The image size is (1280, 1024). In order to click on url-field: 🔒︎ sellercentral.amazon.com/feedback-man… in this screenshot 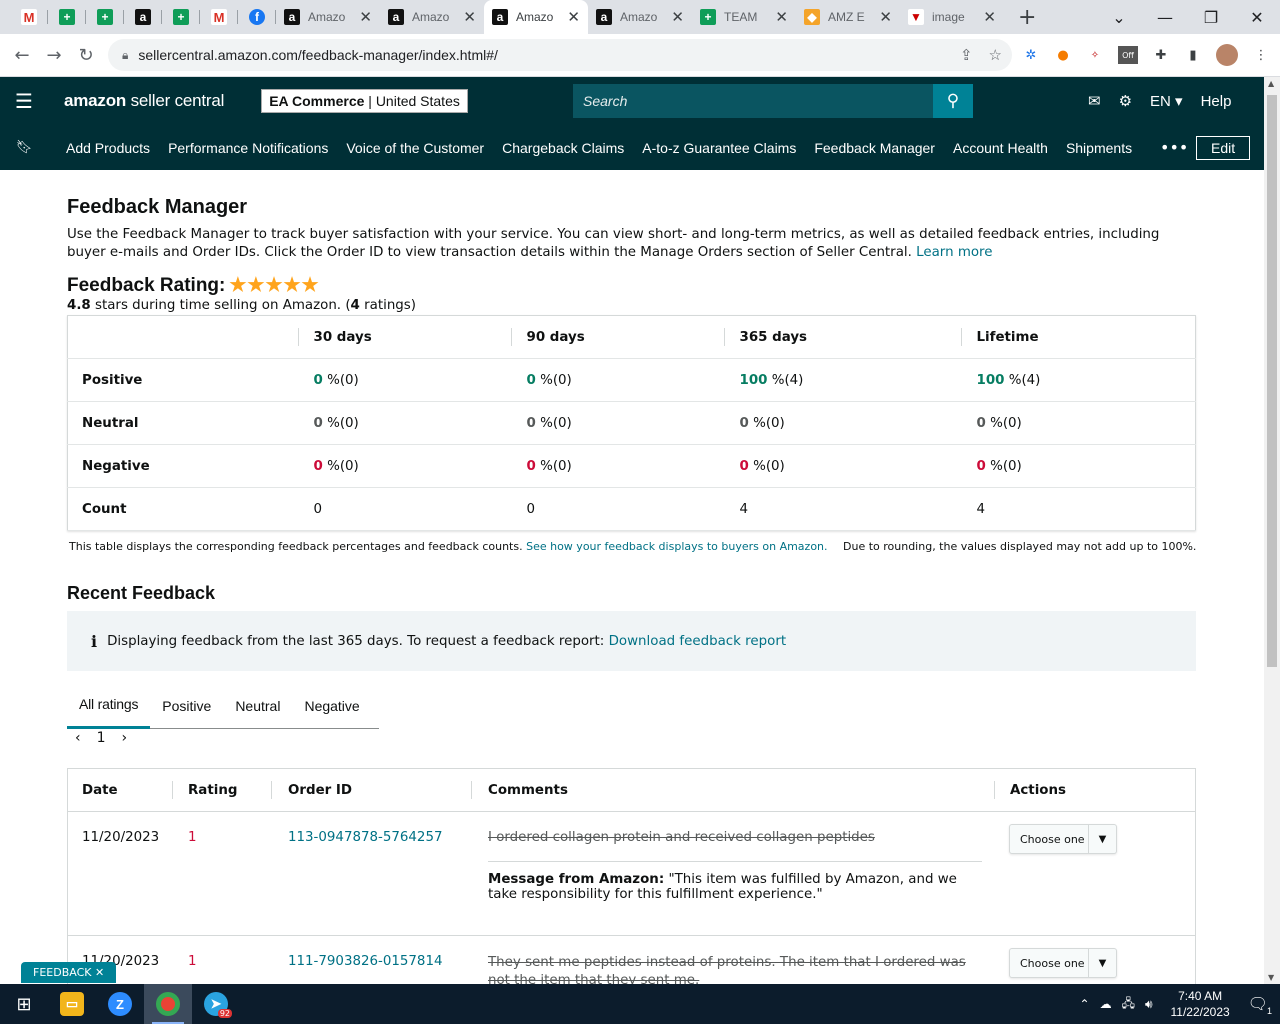, I will do `click(560, 55)`.